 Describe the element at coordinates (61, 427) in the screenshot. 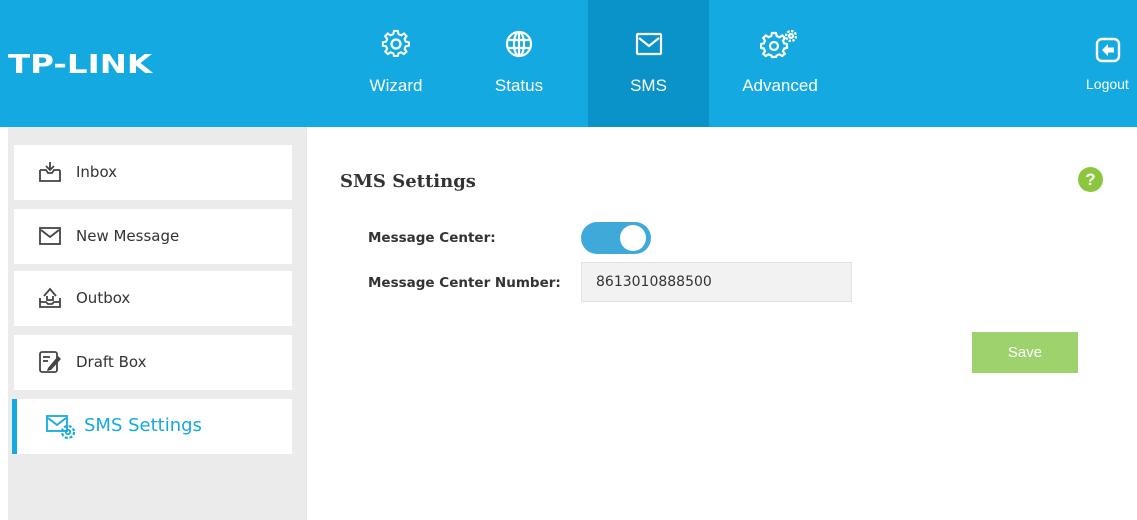

I see `sms-settings-icon` at that location.